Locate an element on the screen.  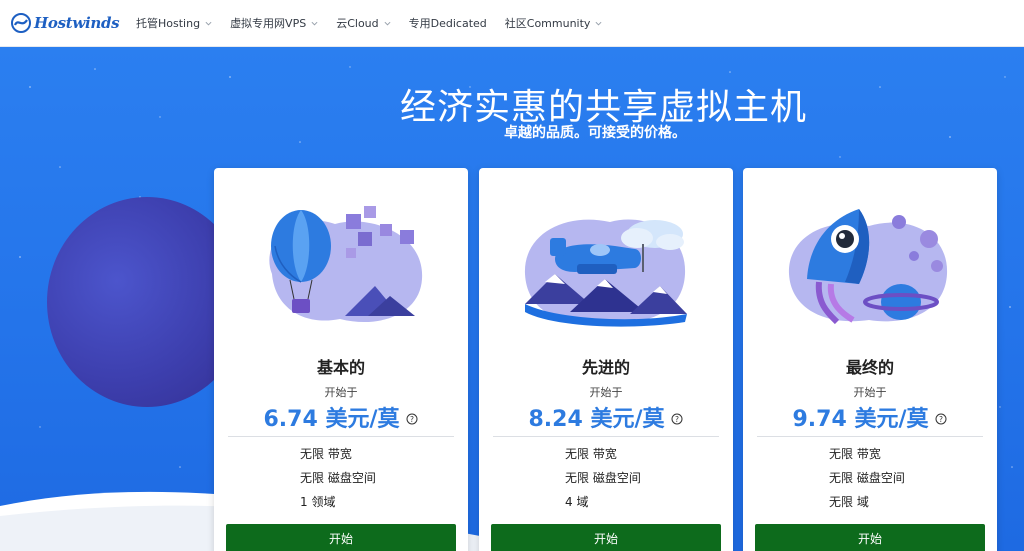
hostwinds-logo: Hostwinds is located at coordinates (69, 23).